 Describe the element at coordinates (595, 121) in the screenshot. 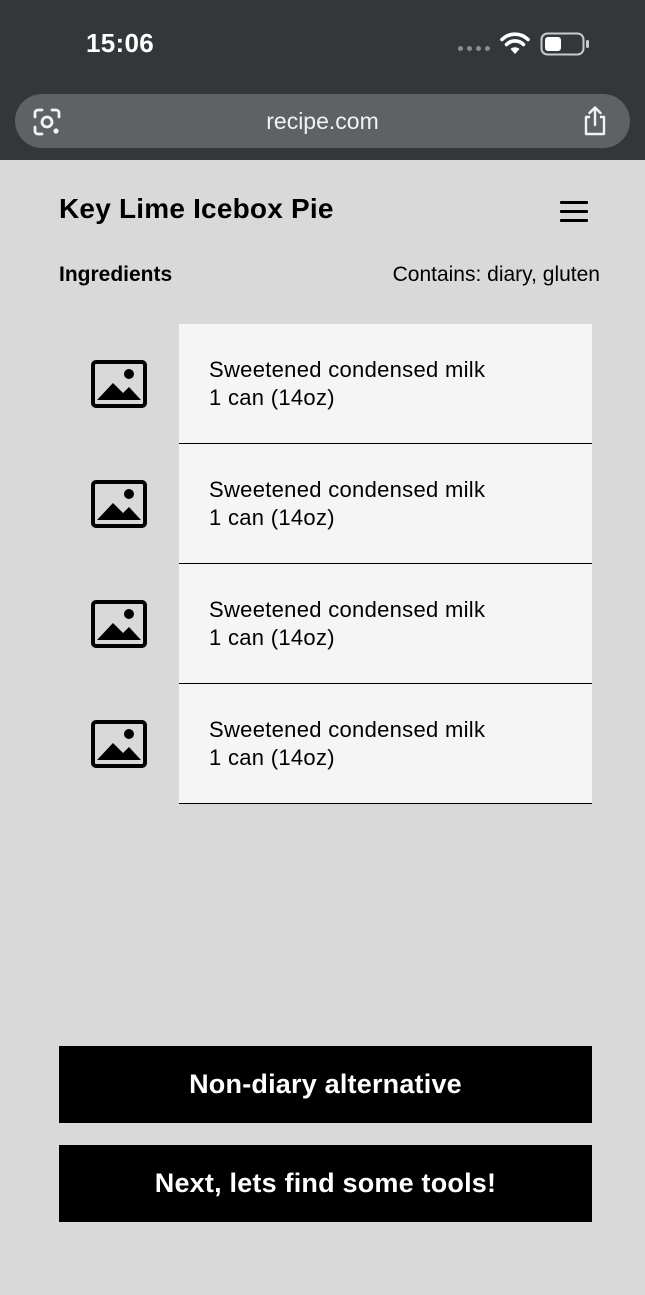

I see `share-icon` at that location.